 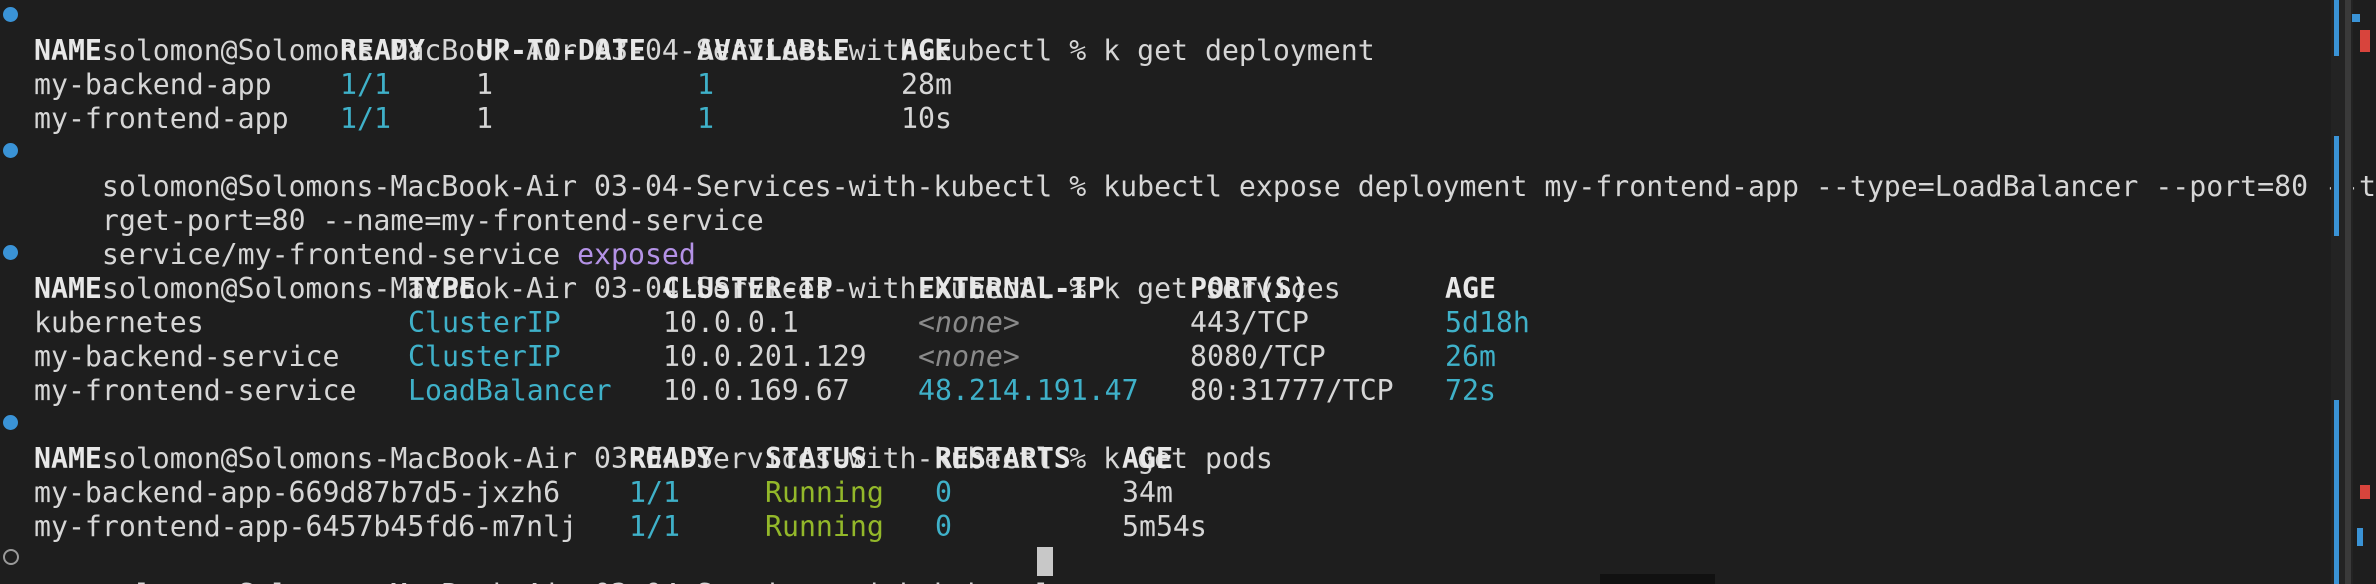 I want to click on cell-name: my-backend-app, so click(x=153, y=84).